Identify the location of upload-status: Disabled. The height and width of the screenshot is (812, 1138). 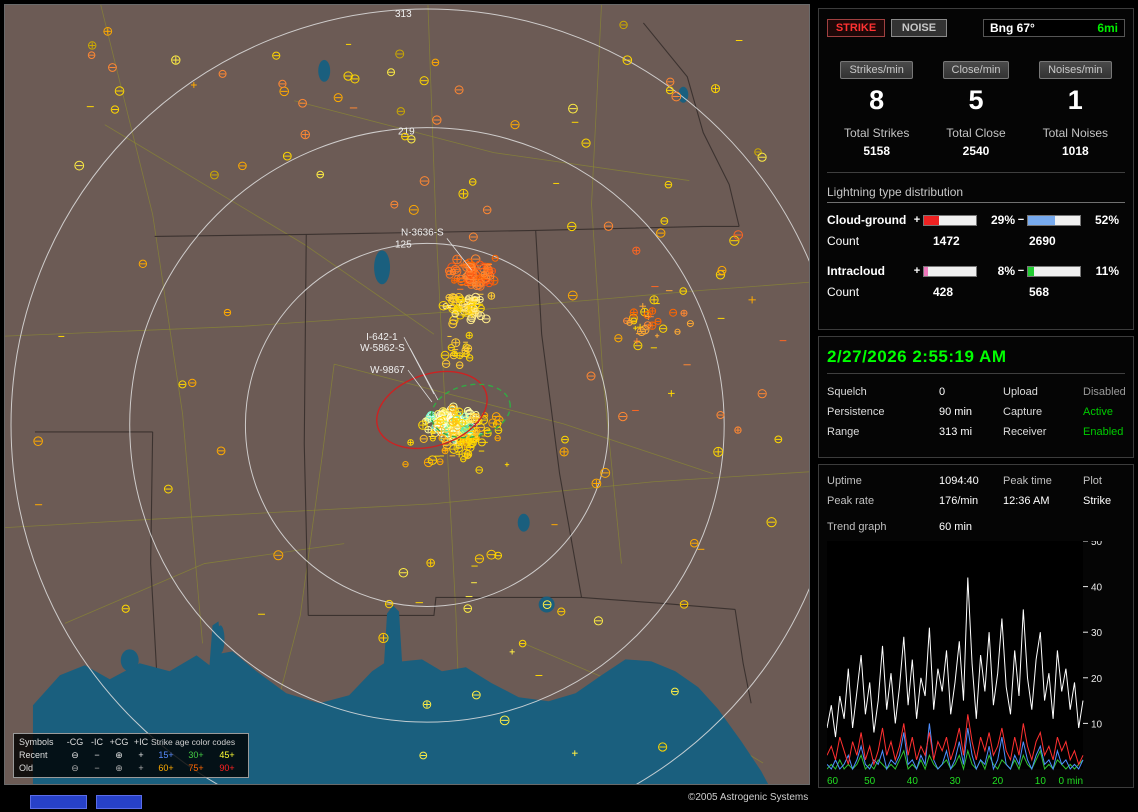
(1104, 392).